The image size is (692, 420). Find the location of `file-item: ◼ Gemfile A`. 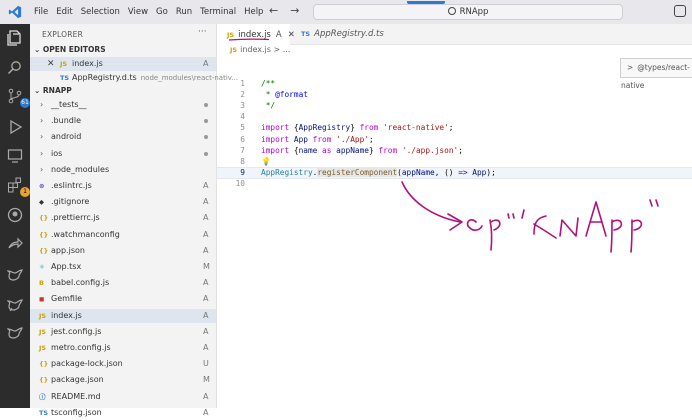

file-item: ◼ Gemfile A is located at coordinates (123, 299).